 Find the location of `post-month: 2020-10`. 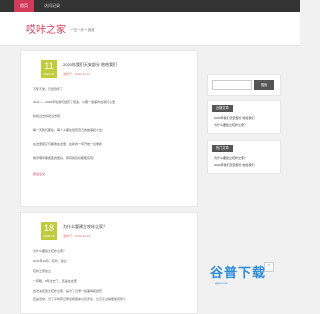

post-month: 2020-10 is located at coordinates (49, 236).